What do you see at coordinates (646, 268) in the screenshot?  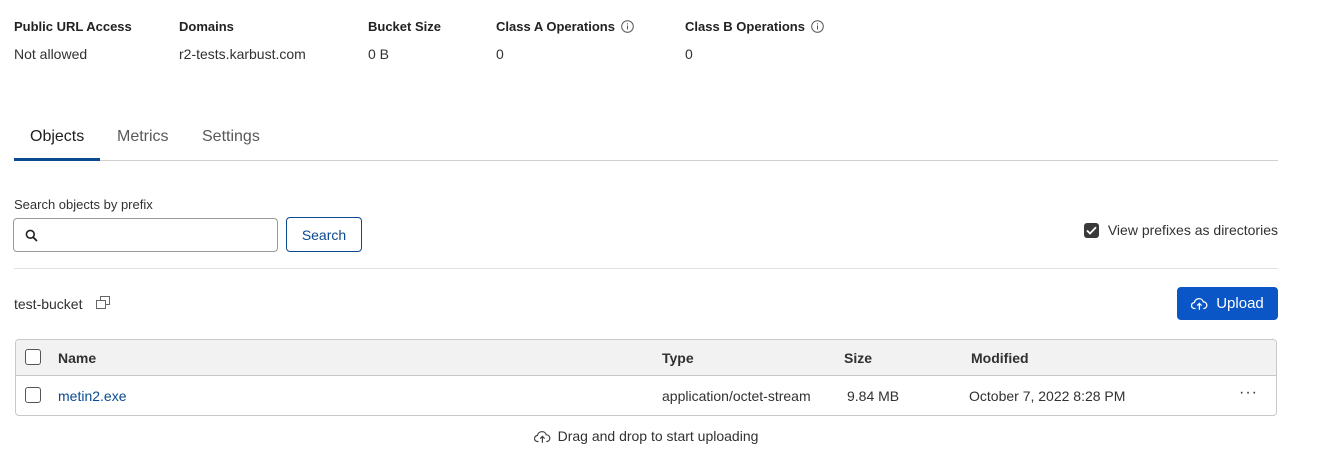 I see `divider` at bounding box center [646, 268].